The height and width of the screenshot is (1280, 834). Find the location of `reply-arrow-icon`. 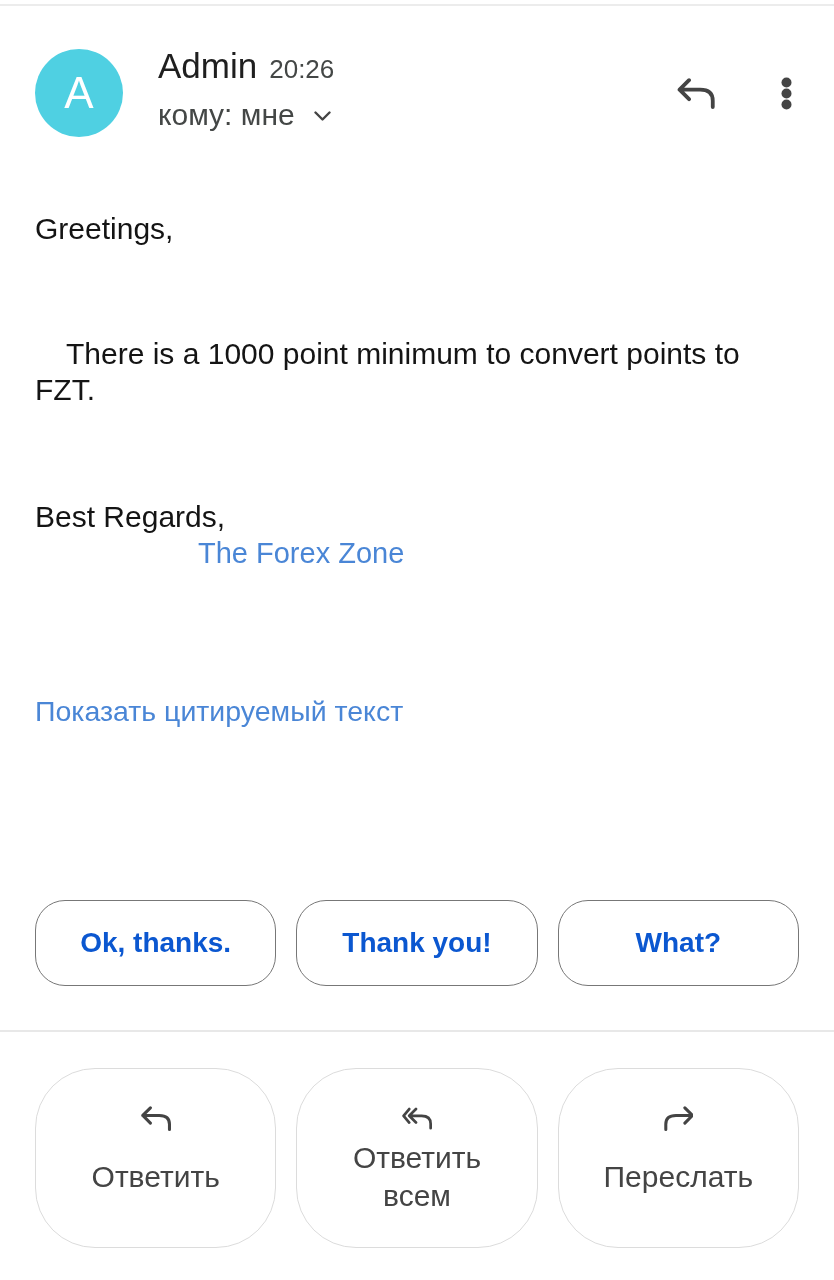

reply-arrow-icon is located at coordinates (155, 1118).